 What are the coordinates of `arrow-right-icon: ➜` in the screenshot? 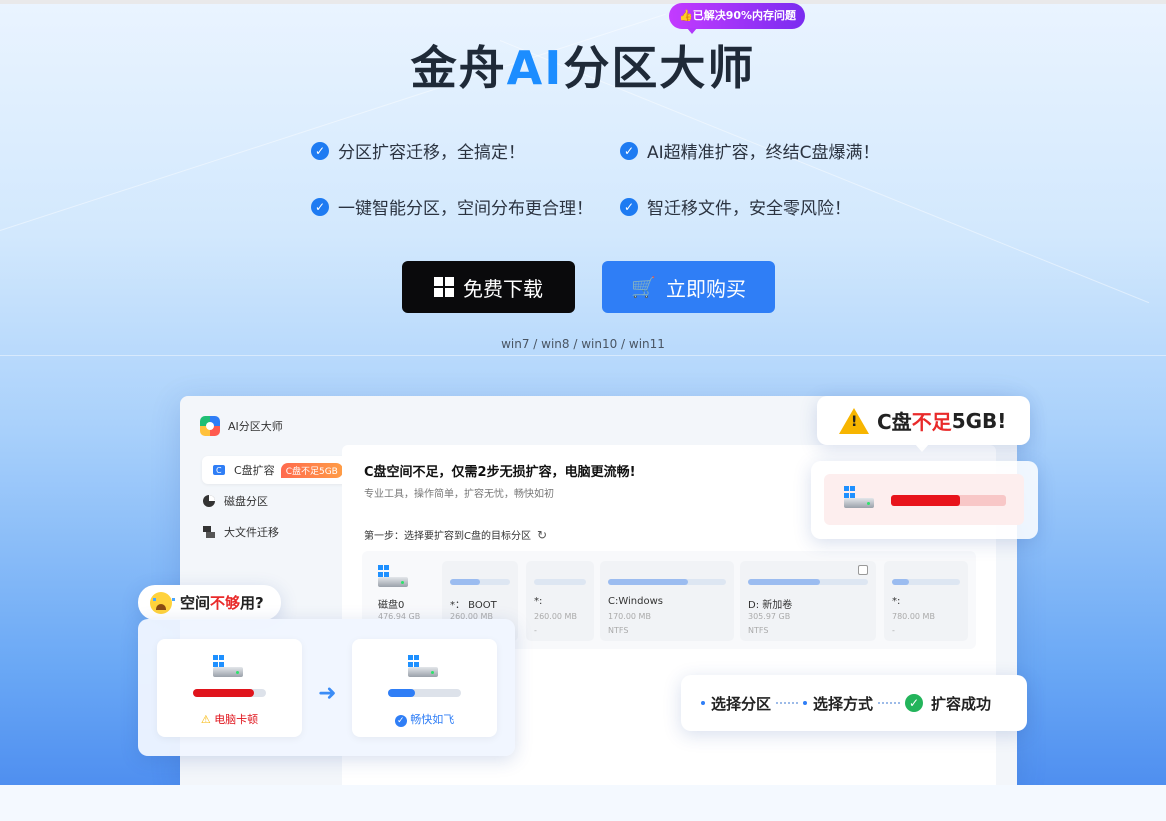 It's located at (327, 693).